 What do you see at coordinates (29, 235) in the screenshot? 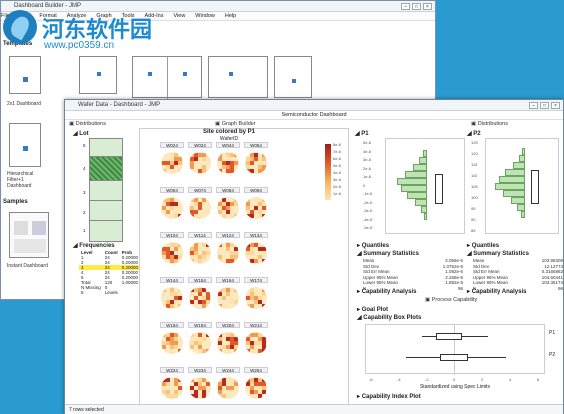
I see `sample-instant-thumb` at bounding box center [29, 235].